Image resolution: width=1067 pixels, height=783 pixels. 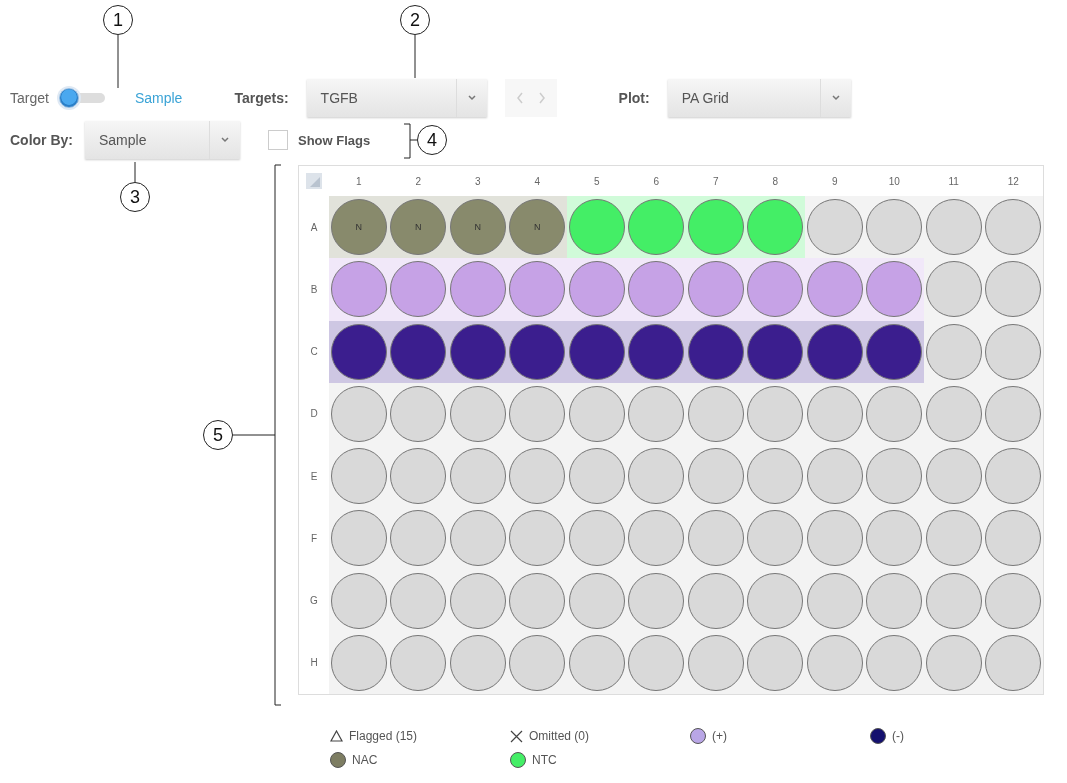 What do you see at coordinates (261, 98) in the screenshot?
I see `field-label: Targets:` at bounding box center [261, 98].